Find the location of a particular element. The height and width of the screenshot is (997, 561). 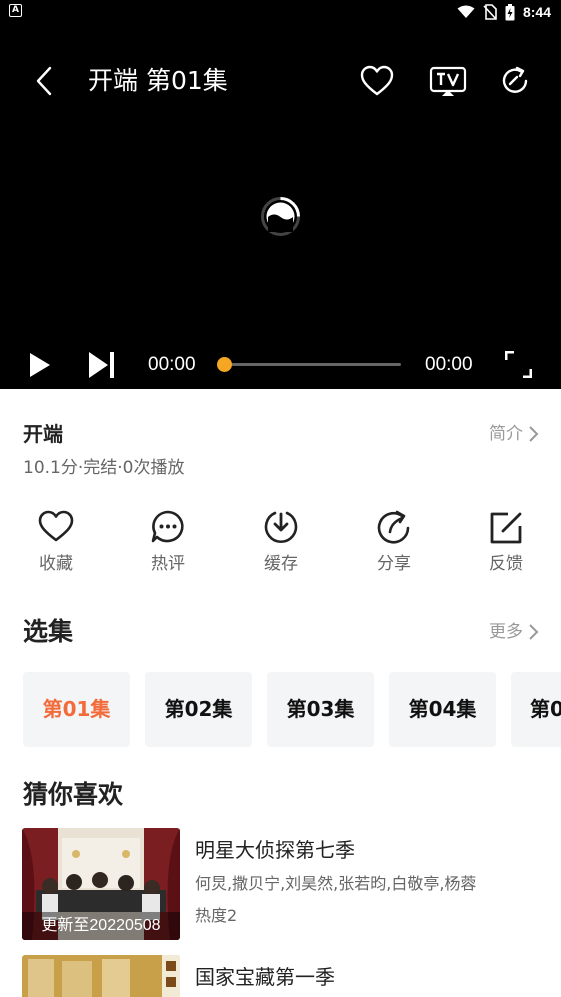

feedback-label: 反馈 is located at coordinates (506, 564).